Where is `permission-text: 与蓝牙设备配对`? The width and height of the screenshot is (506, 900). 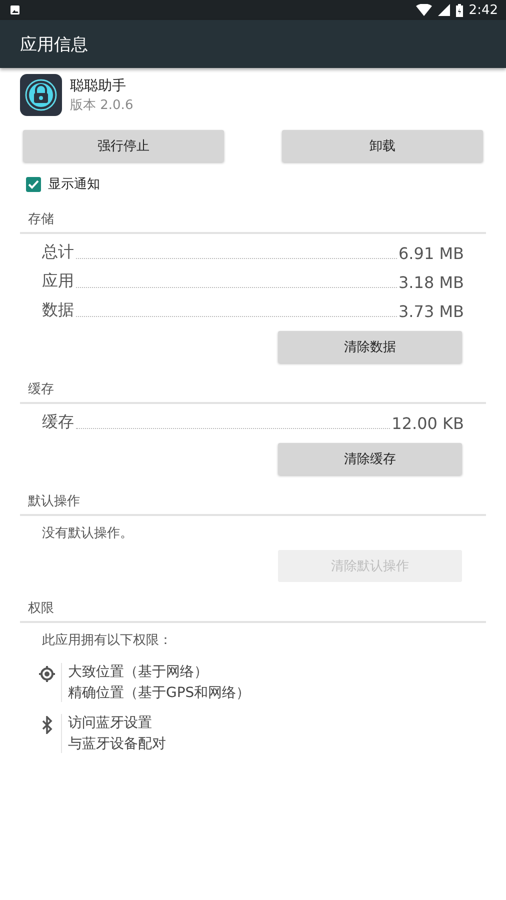
permission-text: 与蓝牙设备配对 is located at coordinates (117, 744).